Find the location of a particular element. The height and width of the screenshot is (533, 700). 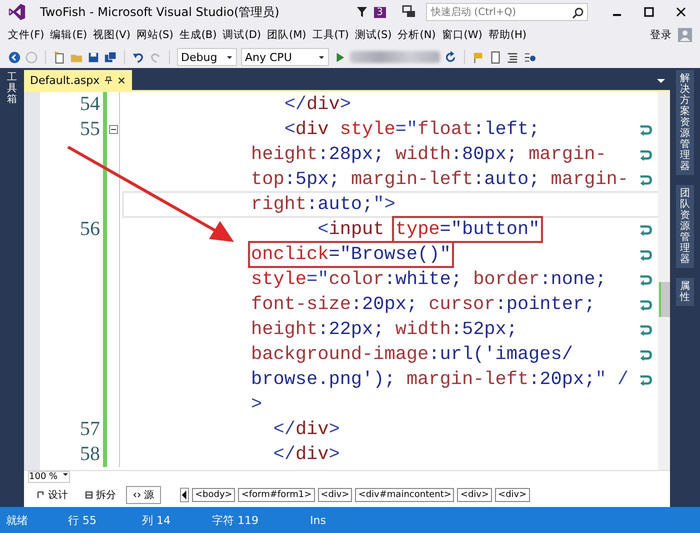

menu-item: 文件(F) is located at coordinates (26, 35).